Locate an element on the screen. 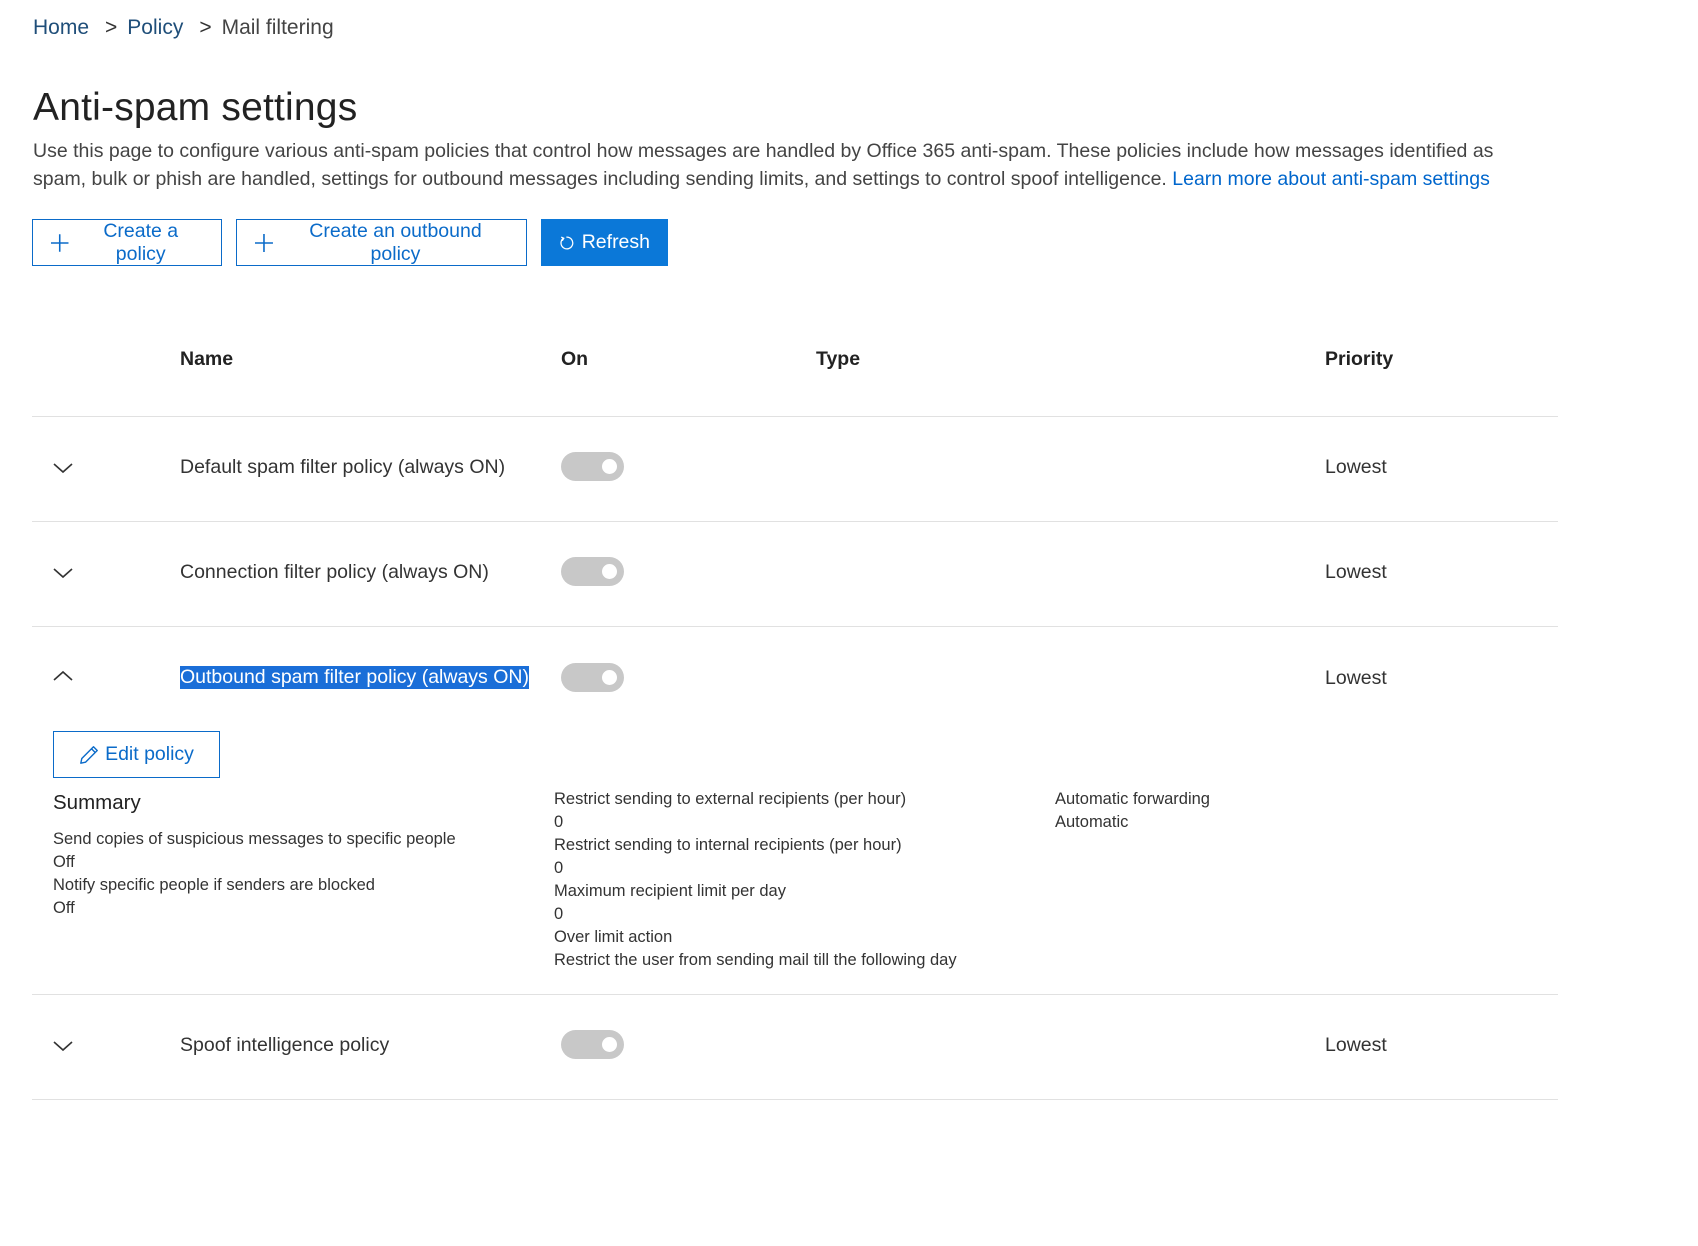 Image resolution: width=1698 pixels, height=1246 pixels. breadcrumb: Home > Policy > Mail filtering is located at coordinates (183, 28).